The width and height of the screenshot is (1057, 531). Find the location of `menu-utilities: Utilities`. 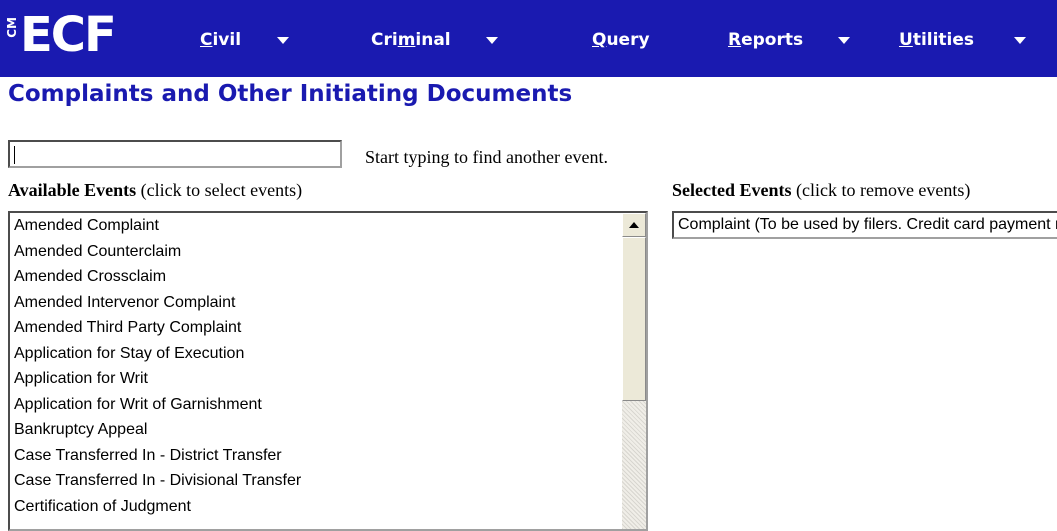

menu-utilities: Utilities is located at coordinates (963, 40).